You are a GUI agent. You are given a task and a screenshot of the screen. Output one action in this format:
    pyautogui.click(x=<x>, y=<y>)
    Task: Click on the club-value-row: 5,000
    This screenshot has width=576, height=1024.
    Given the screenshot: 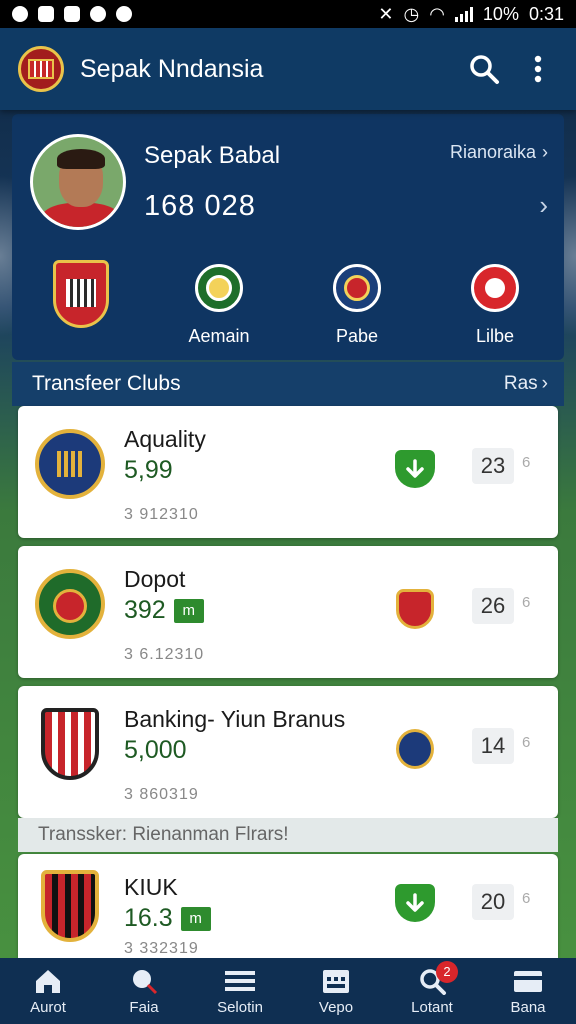 What is the action you would take?
    pyautogui.click(x=155, y=750)
    